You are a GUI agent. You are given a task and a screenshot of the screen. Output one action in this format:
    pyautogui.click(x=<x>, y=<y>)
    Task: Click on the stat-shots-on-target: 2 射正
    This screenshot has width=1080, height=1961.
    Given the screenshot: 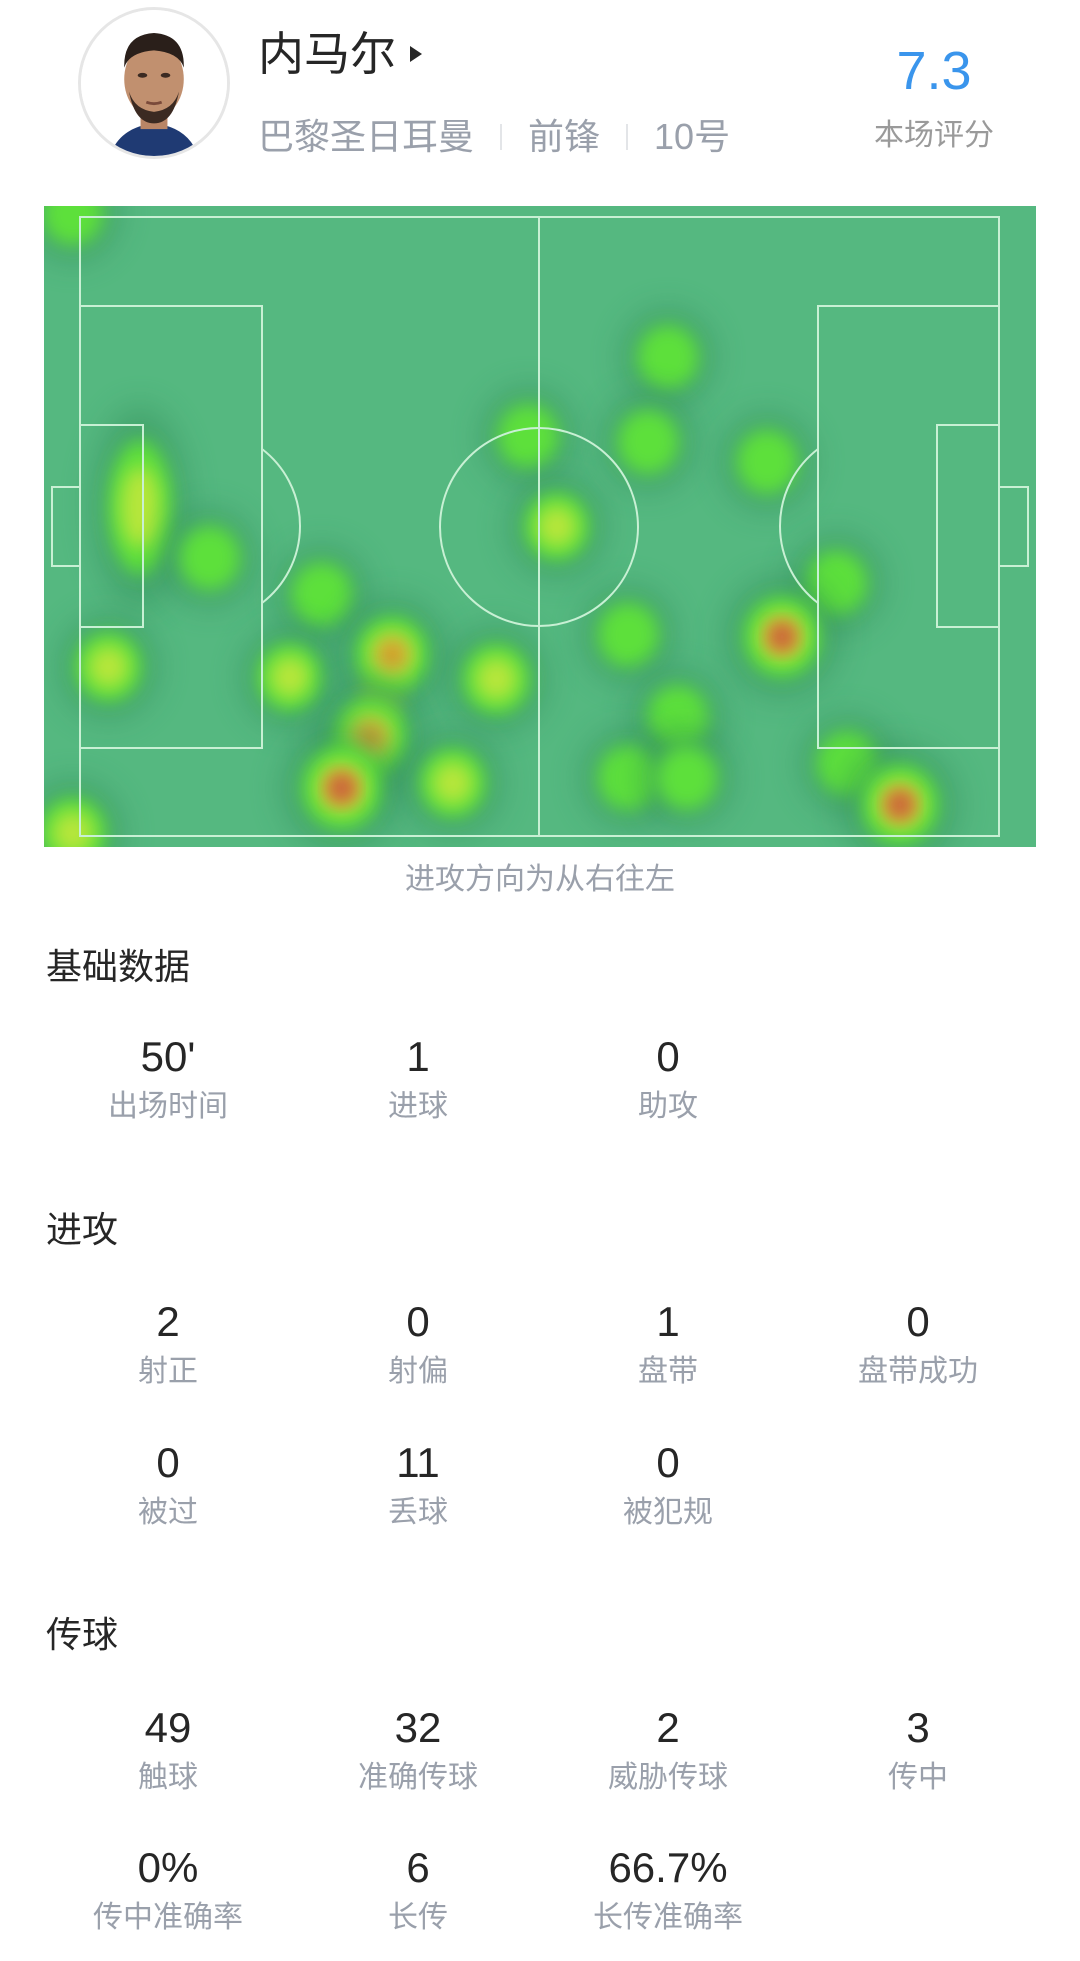 What is the action you would take?
    pyautogui.click(x=168, y=1344)
    